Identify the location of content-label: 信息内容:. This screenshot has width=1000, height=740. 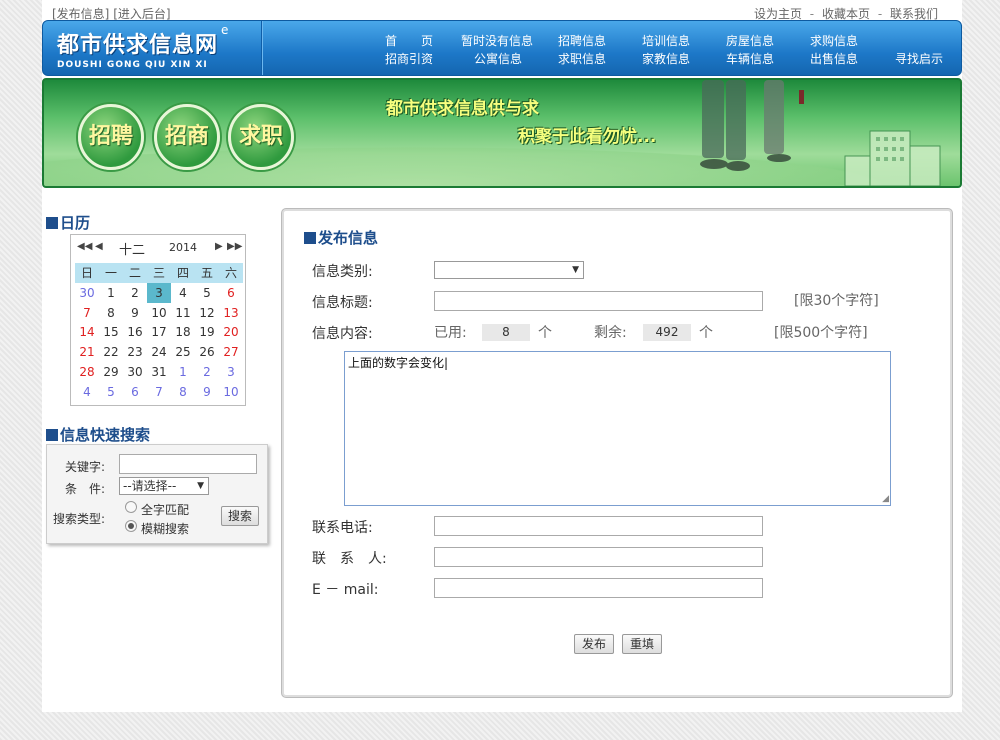
(342, 334).